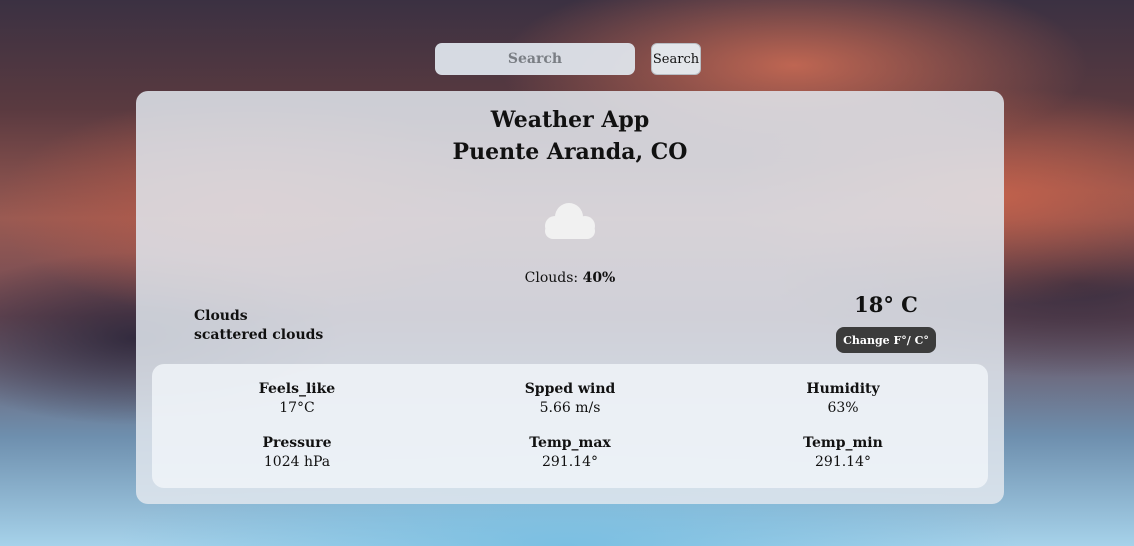 The width and height of the screenshot is (1134, 546). What do you see at coordinates (570, 408) in the screenshot?
I see `stat-value: 5.66 m/s` at bounding box center [570, 408].